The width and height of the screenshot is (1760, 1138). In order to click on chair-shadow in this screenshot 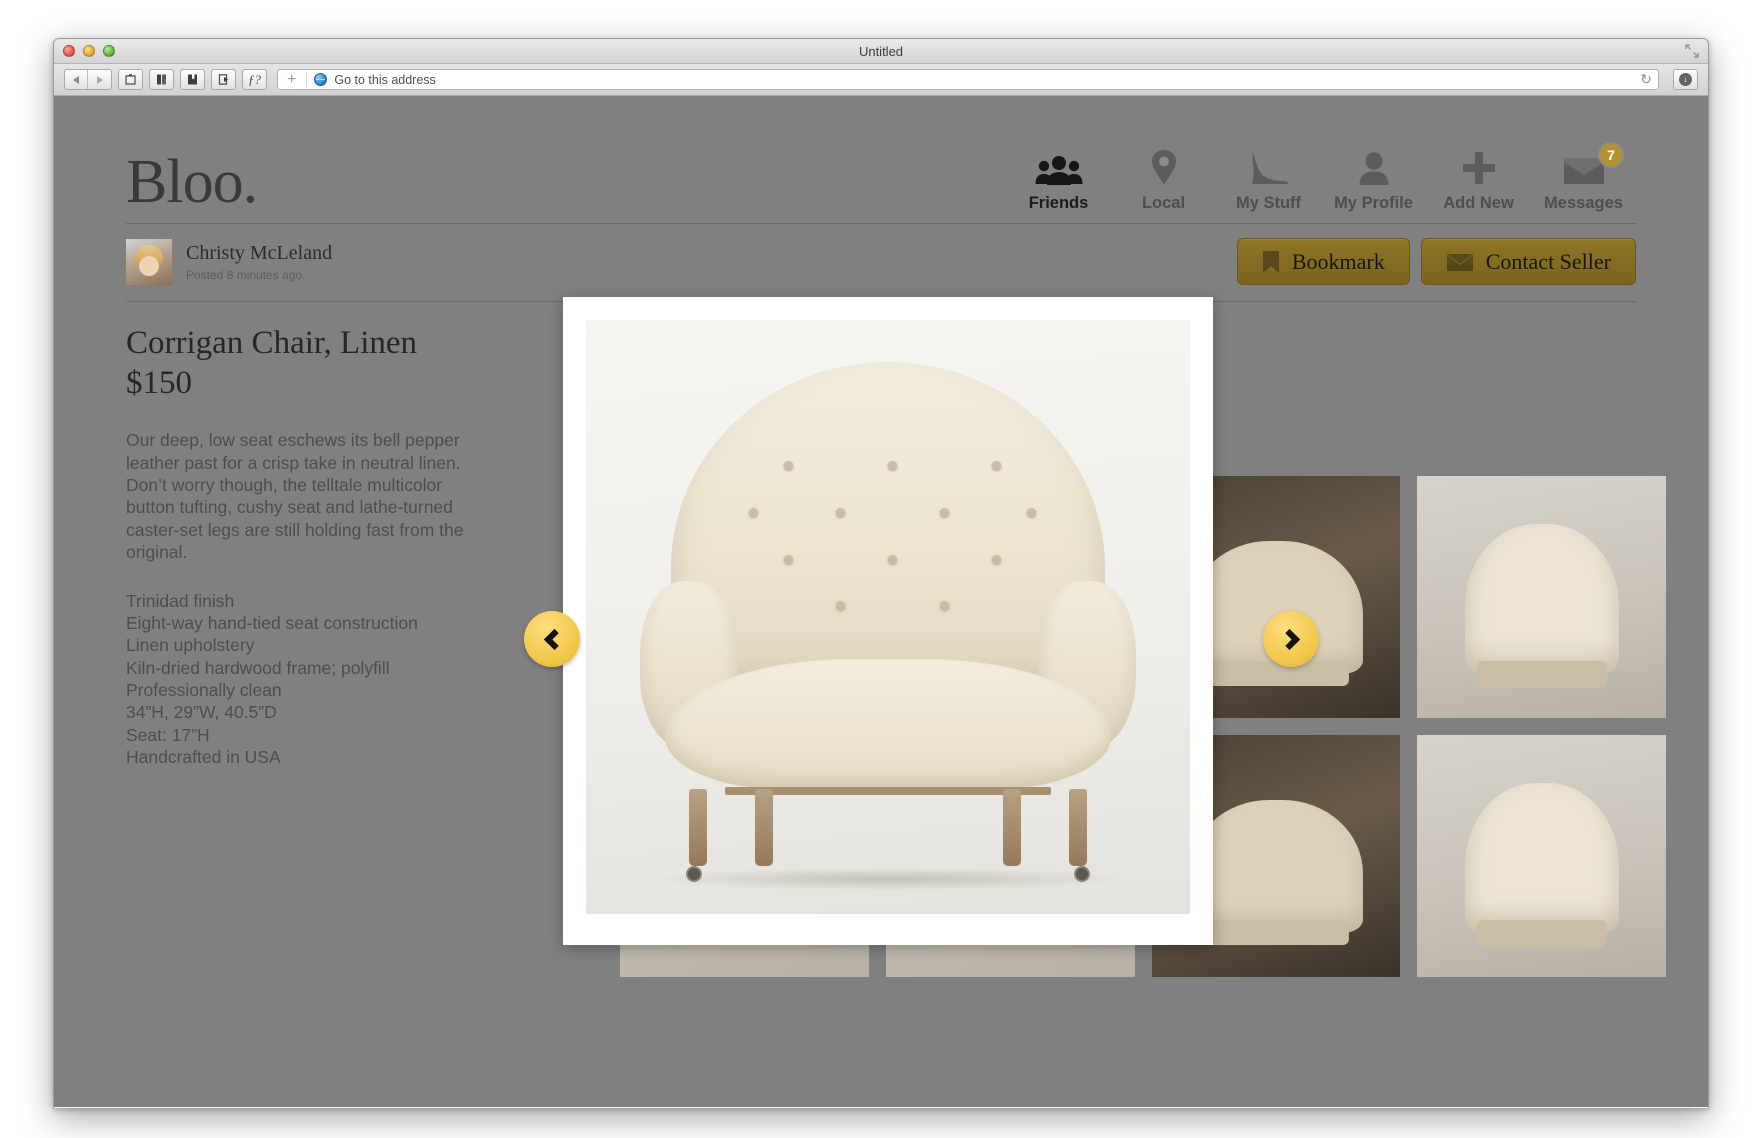, I will do `click(888, 879)`.